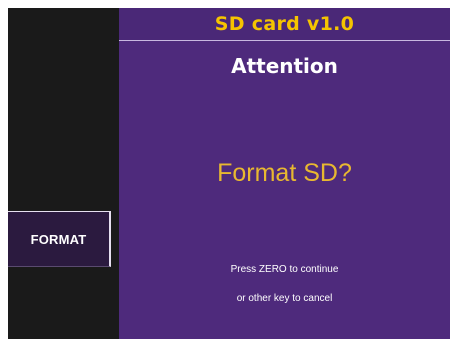 The width and height of the screenshot is (451, 340). I want to click on title-bar: SD card v1.0, so click(284, 24).